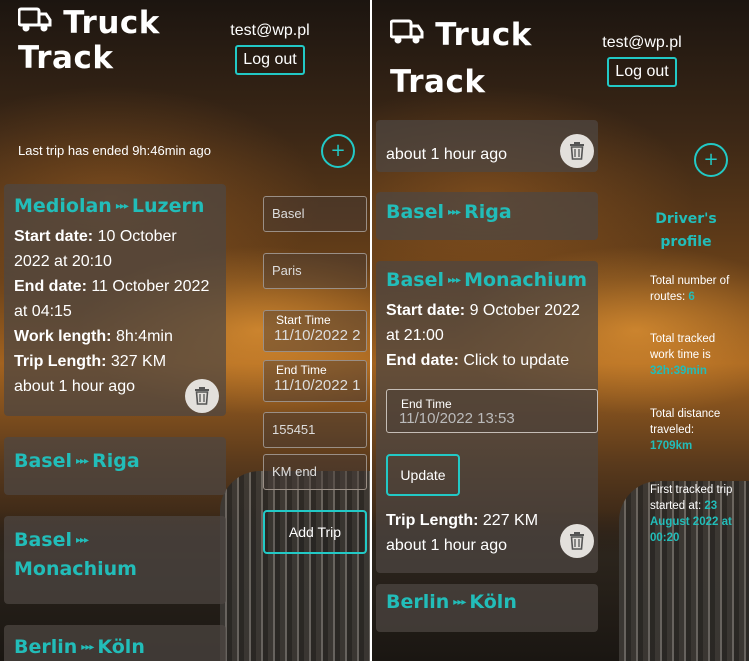 Image resolution: width=749 pixels, height=661 pixels. I want to click on stat-first-label: First tracked trip started at:, so click(691, 498).